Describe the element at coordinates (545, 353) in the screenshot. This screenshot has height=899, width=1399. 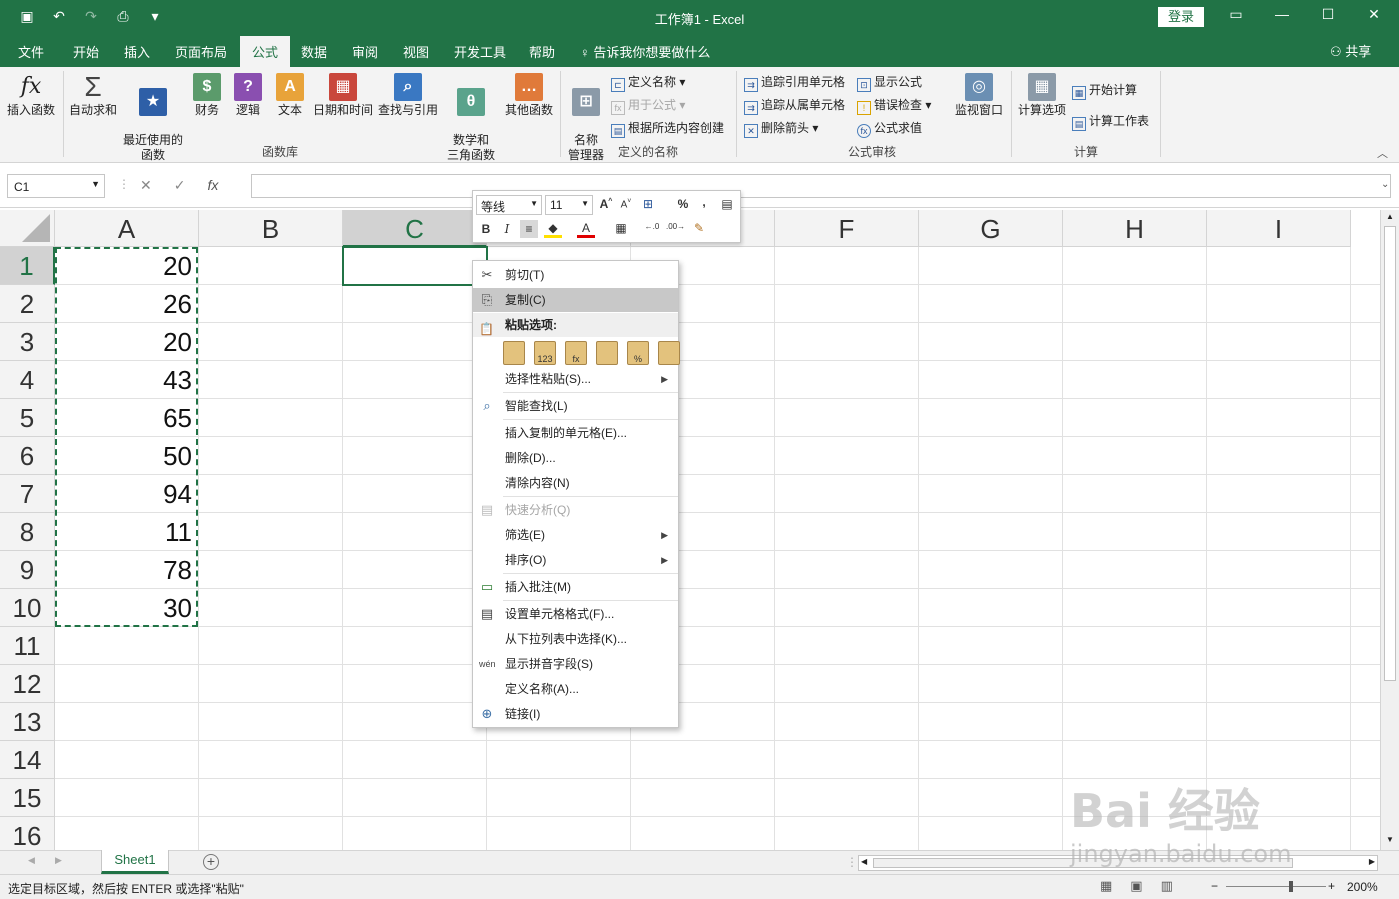
I see `paste-values-icon: 123` at that location.